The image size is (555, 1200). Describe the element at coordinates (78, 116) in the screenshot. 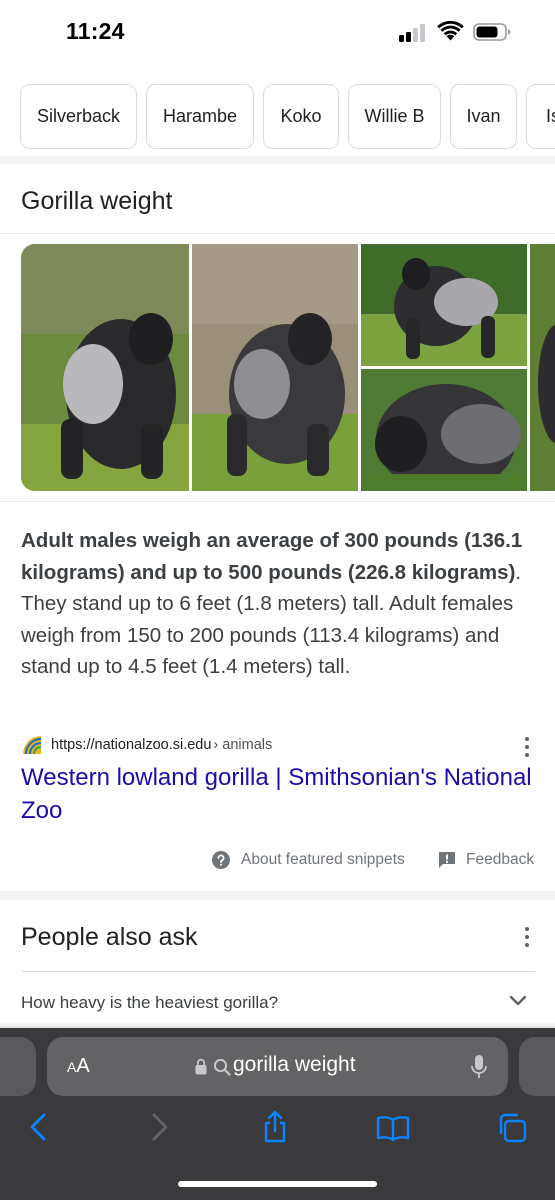

I see `chip-silverback: Silverback` at that location.